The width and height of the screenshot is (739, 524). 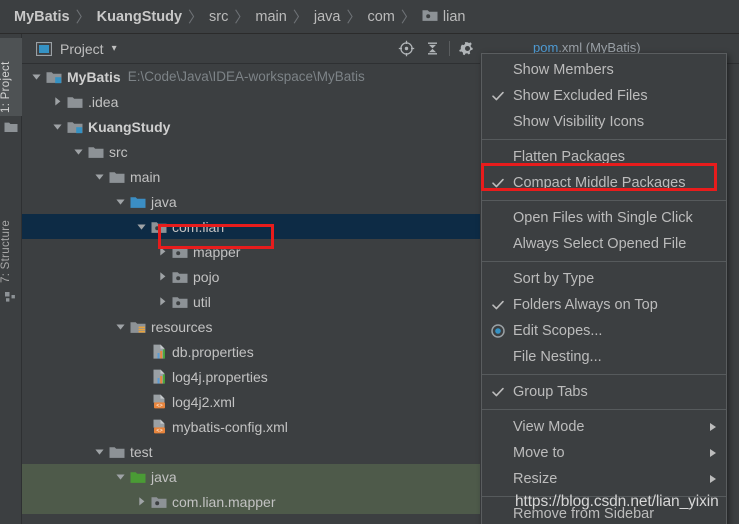 I want to click on menu-item-show-members: Show Members, so click(x=604, y=70).